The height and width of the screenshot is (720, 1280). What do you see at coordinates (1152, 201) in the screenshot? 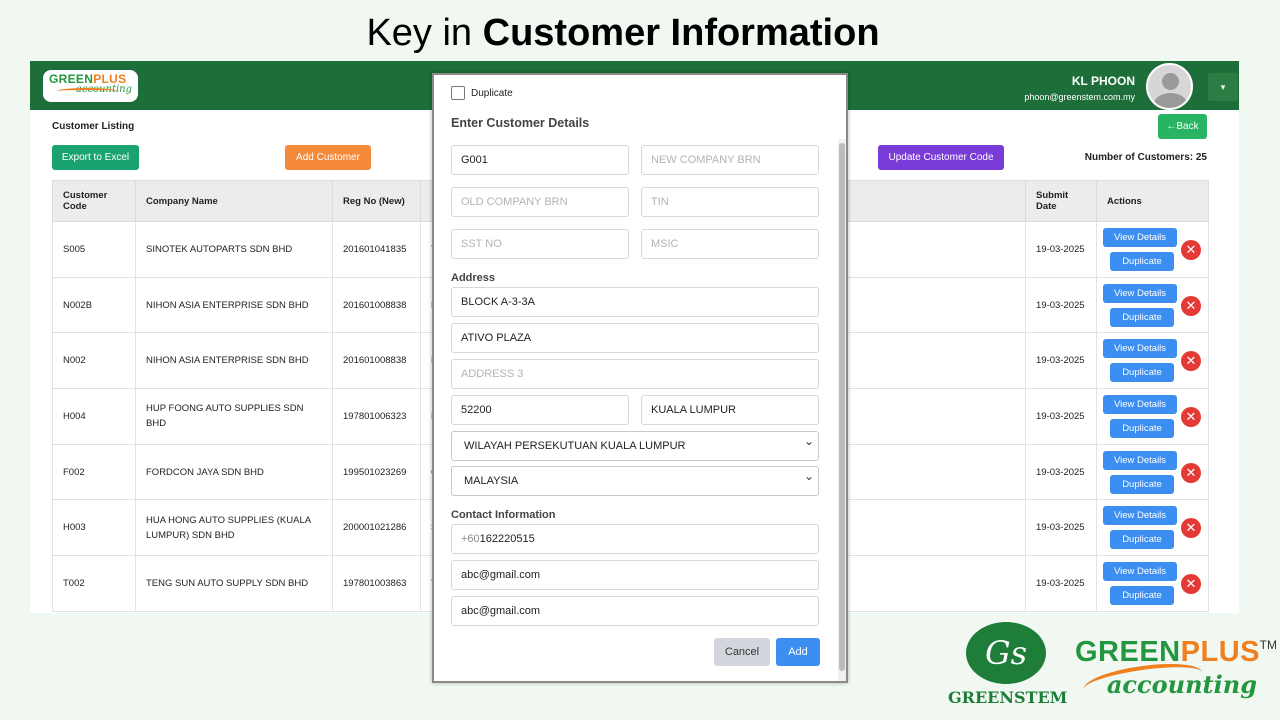
I see `col-actions: Actions` at bounding box center [1152, 201].